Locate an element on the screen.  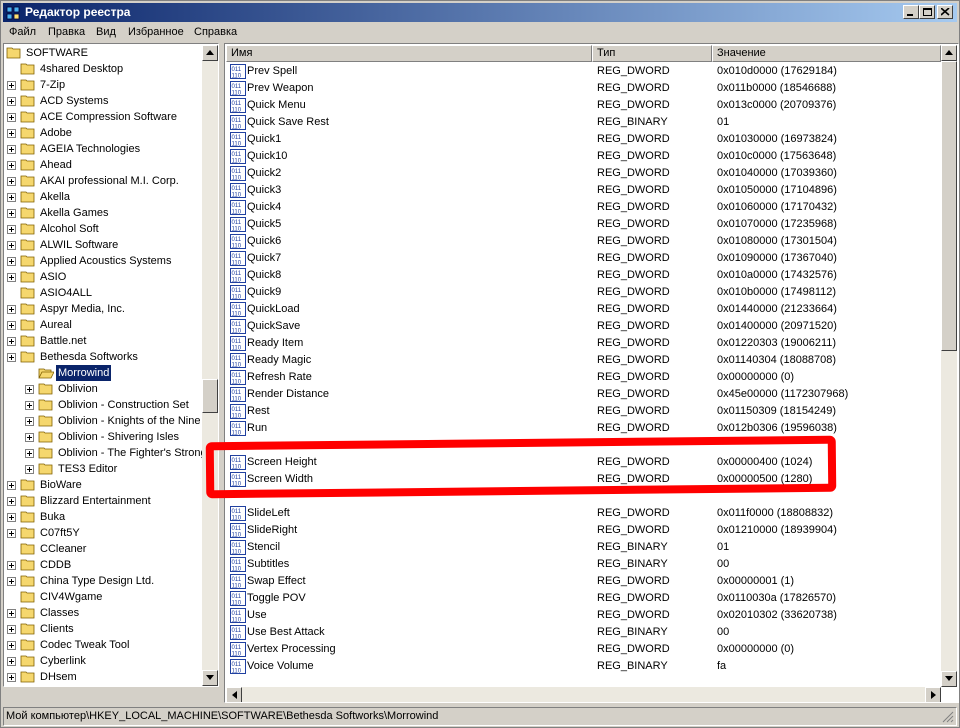
list-vertical-scrollbar is located at coordinates (949, 366).